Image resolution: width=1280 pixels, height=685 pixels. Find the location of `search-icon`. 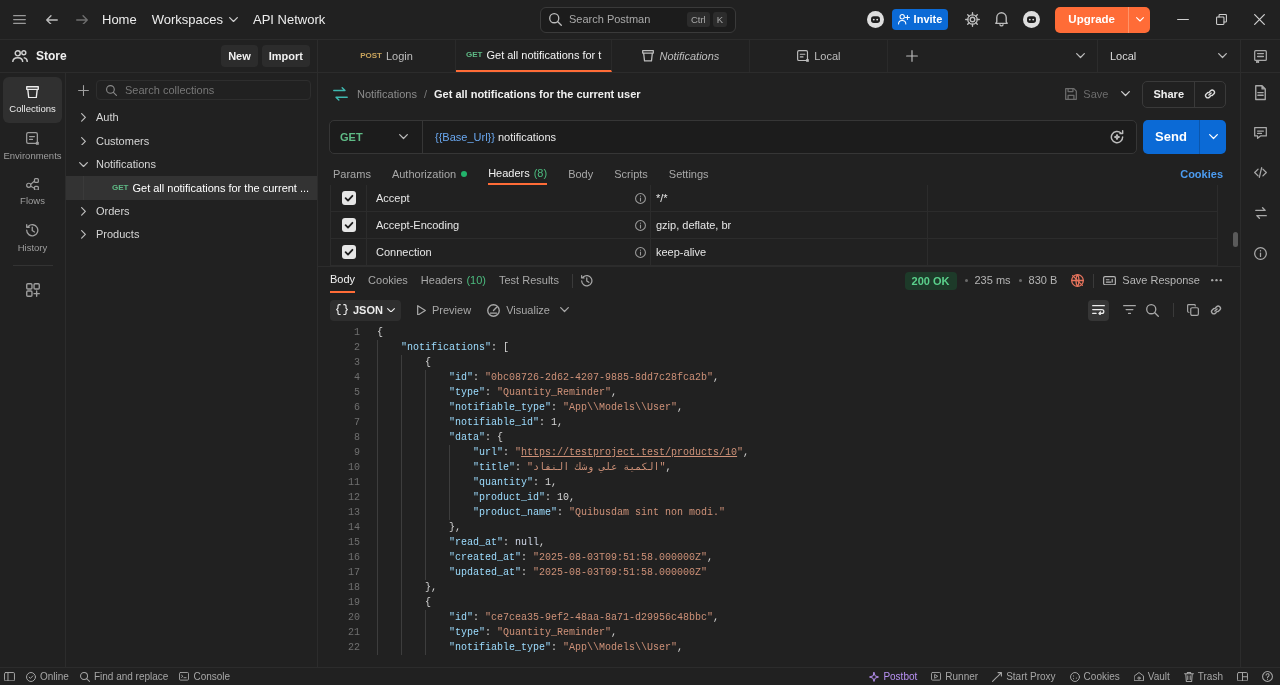

search-icon is located at coordinates (1152, 310).